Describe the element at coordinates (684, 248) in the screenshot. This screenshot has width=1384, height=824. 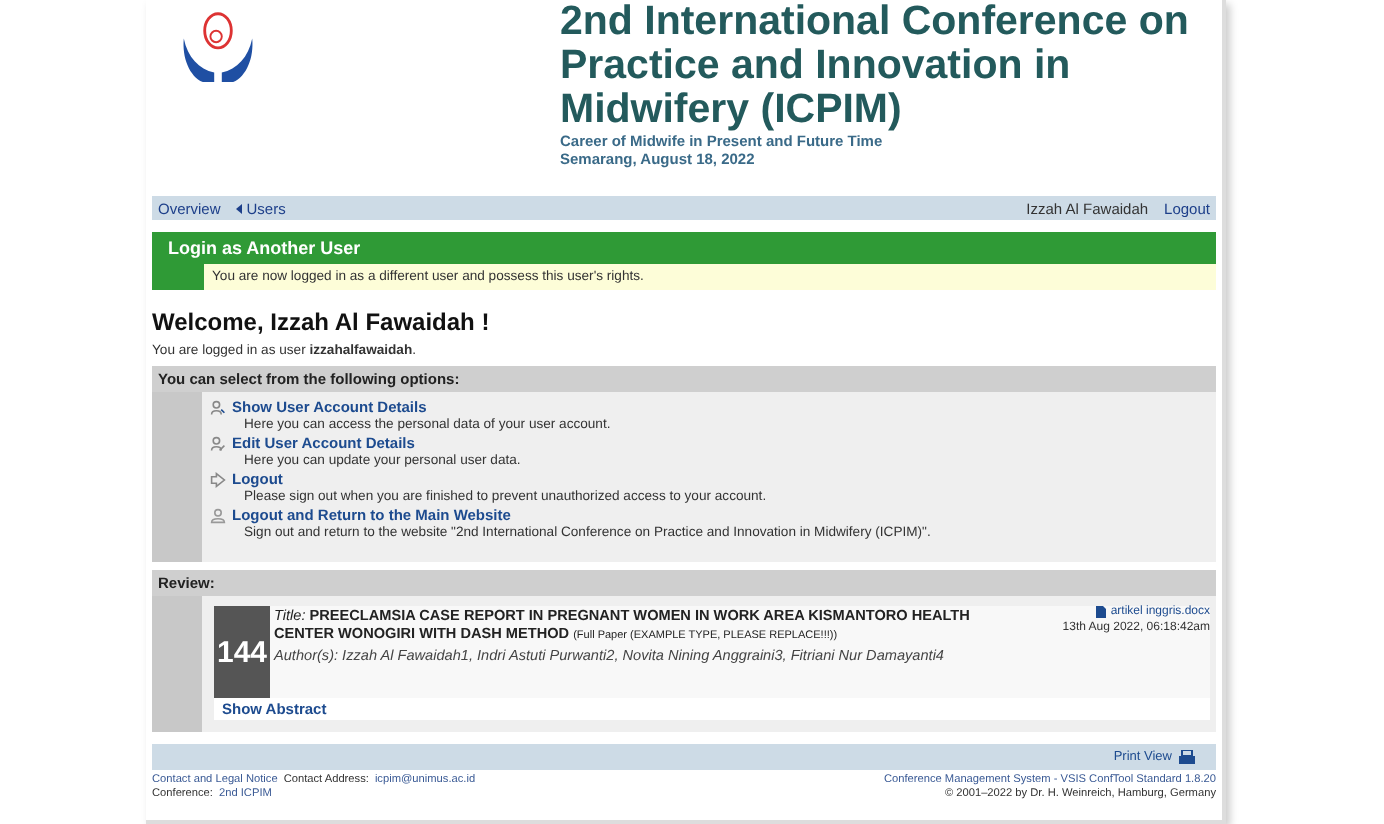
I see `notice-title: Login as Another User` at that location.